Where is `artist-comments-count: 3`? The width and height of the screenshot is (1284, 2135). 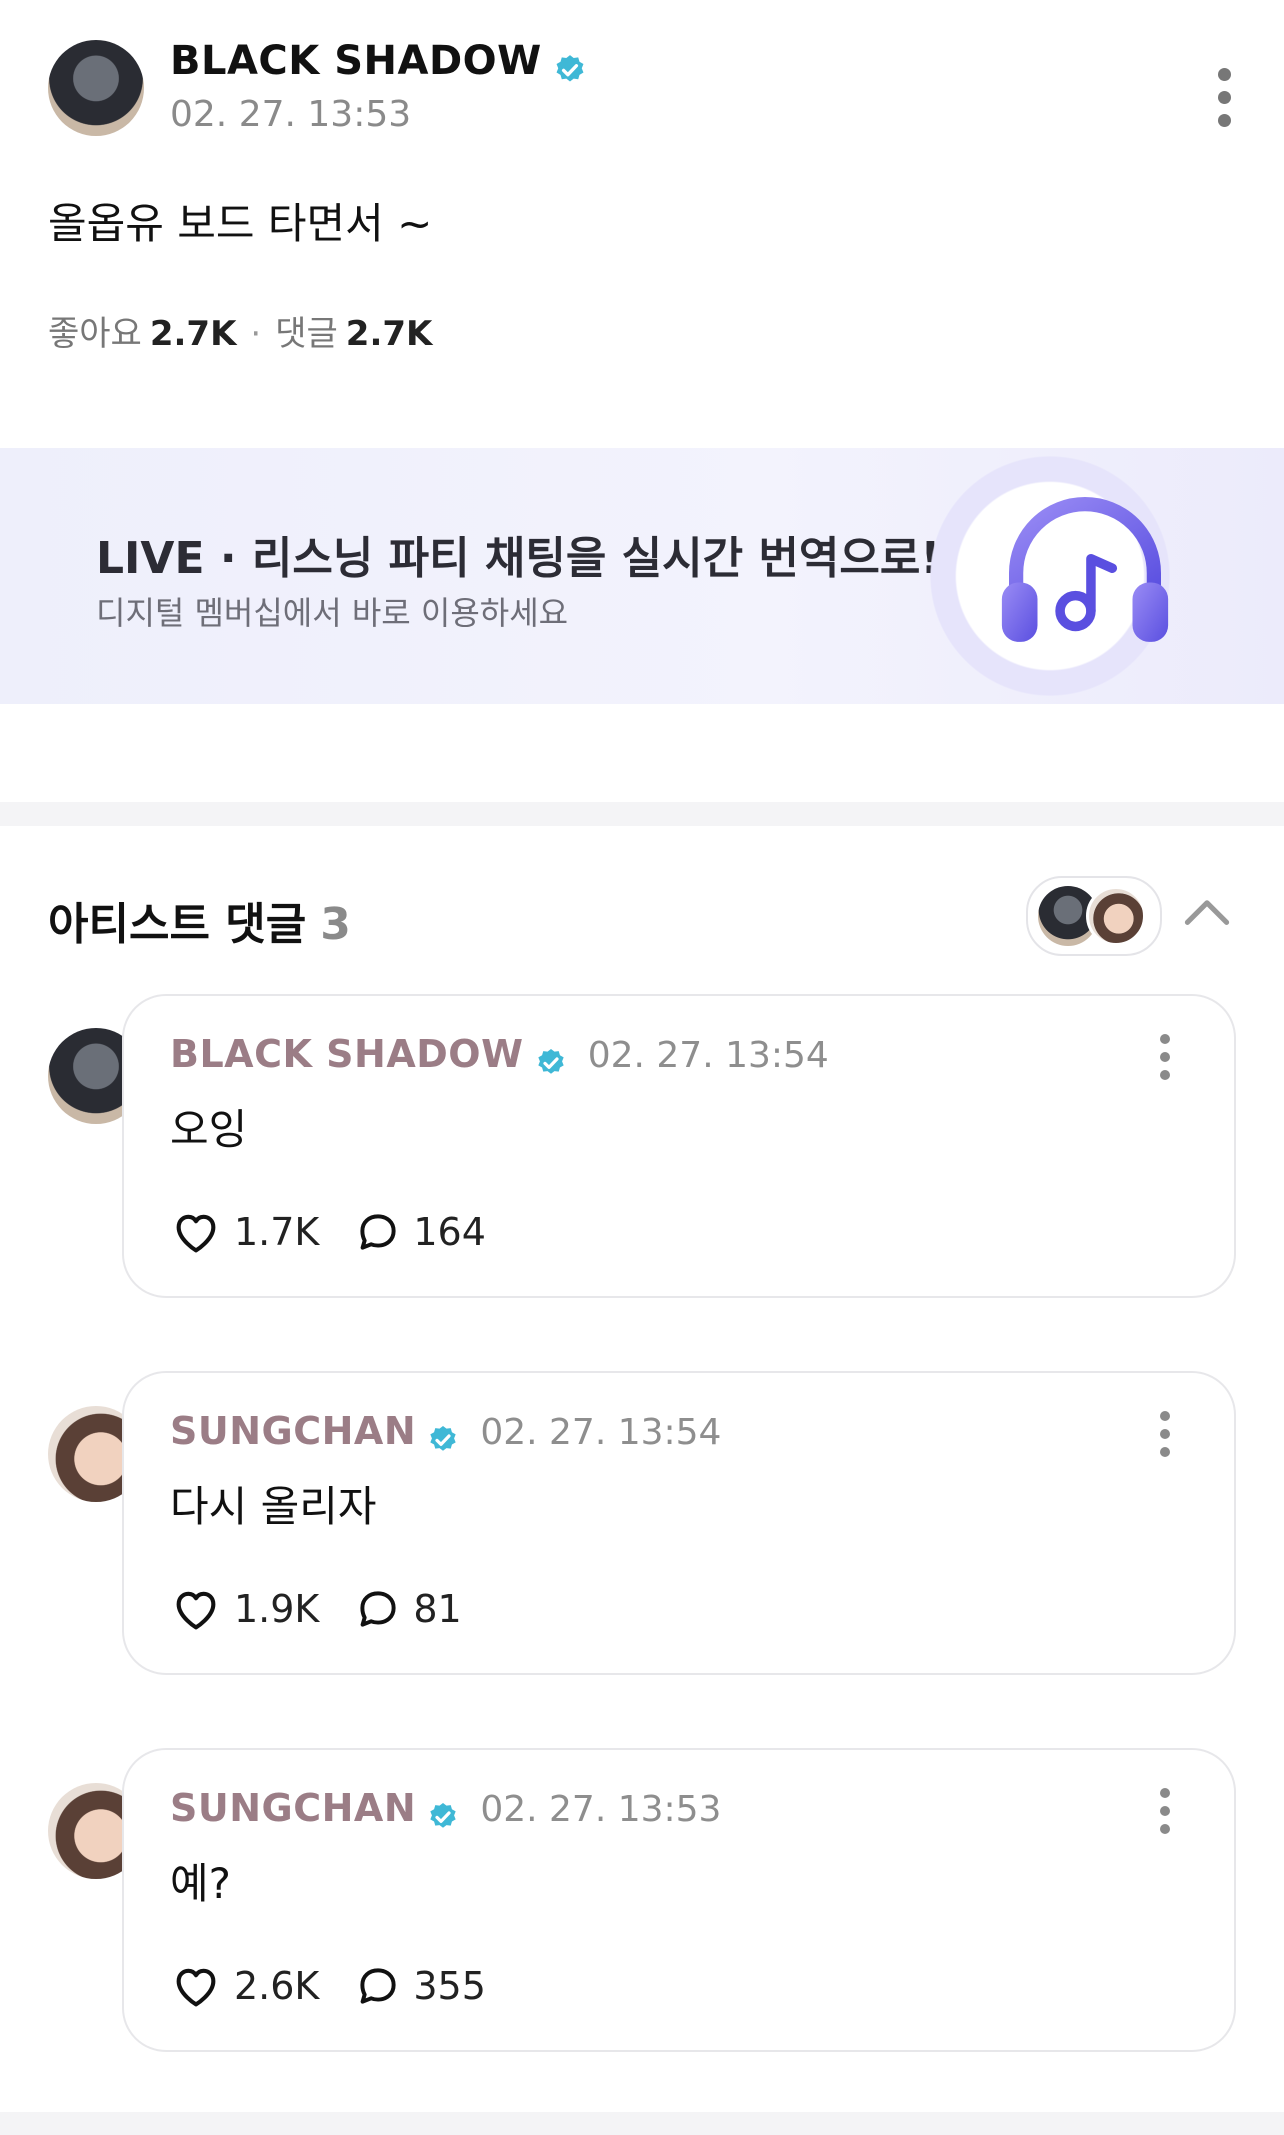 artist-comments-count: 3 is located at coordinates (335, 924).